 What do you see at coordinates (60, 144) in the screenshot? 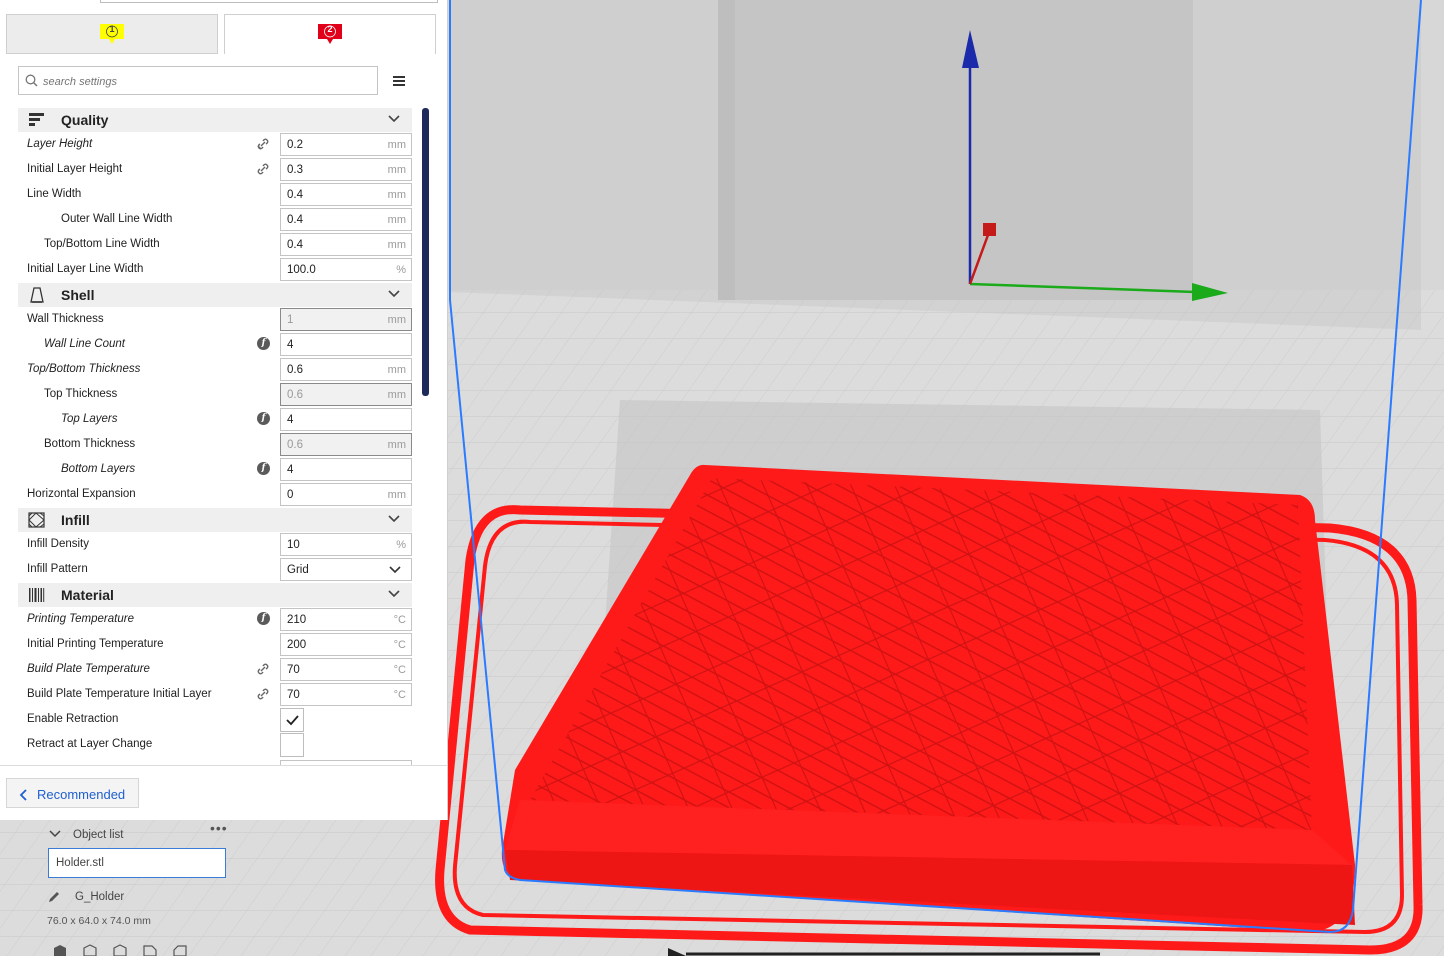
I see `setting-label: Layer Height` at bounding box center [60, 144].